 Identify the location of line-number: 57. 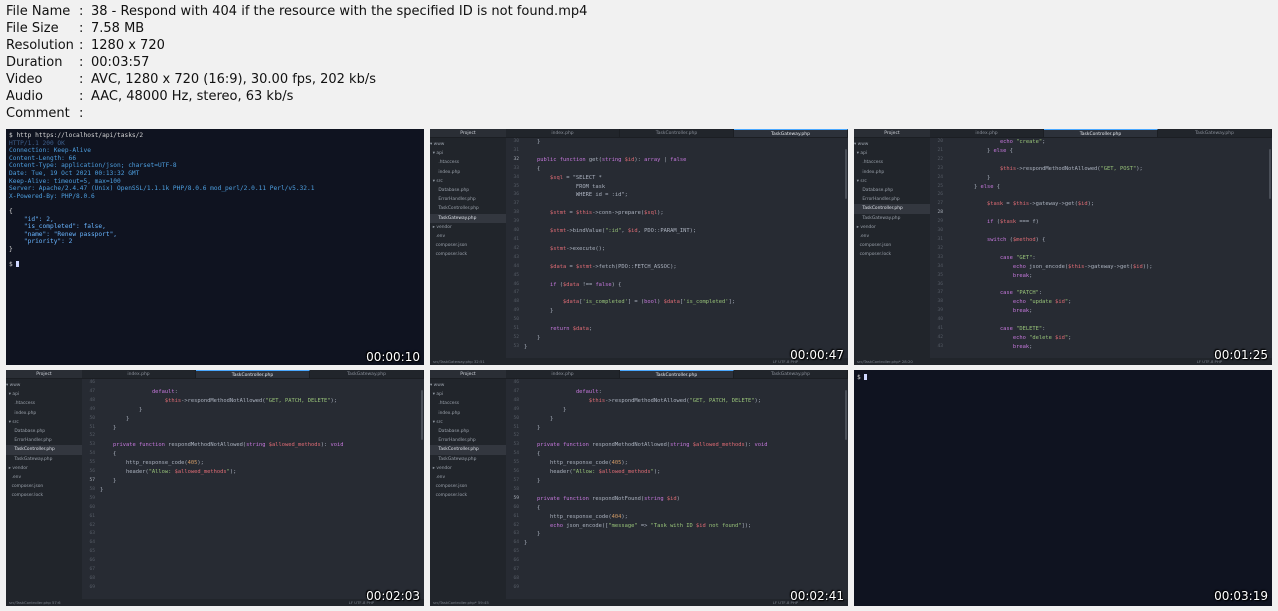
(92, 480).